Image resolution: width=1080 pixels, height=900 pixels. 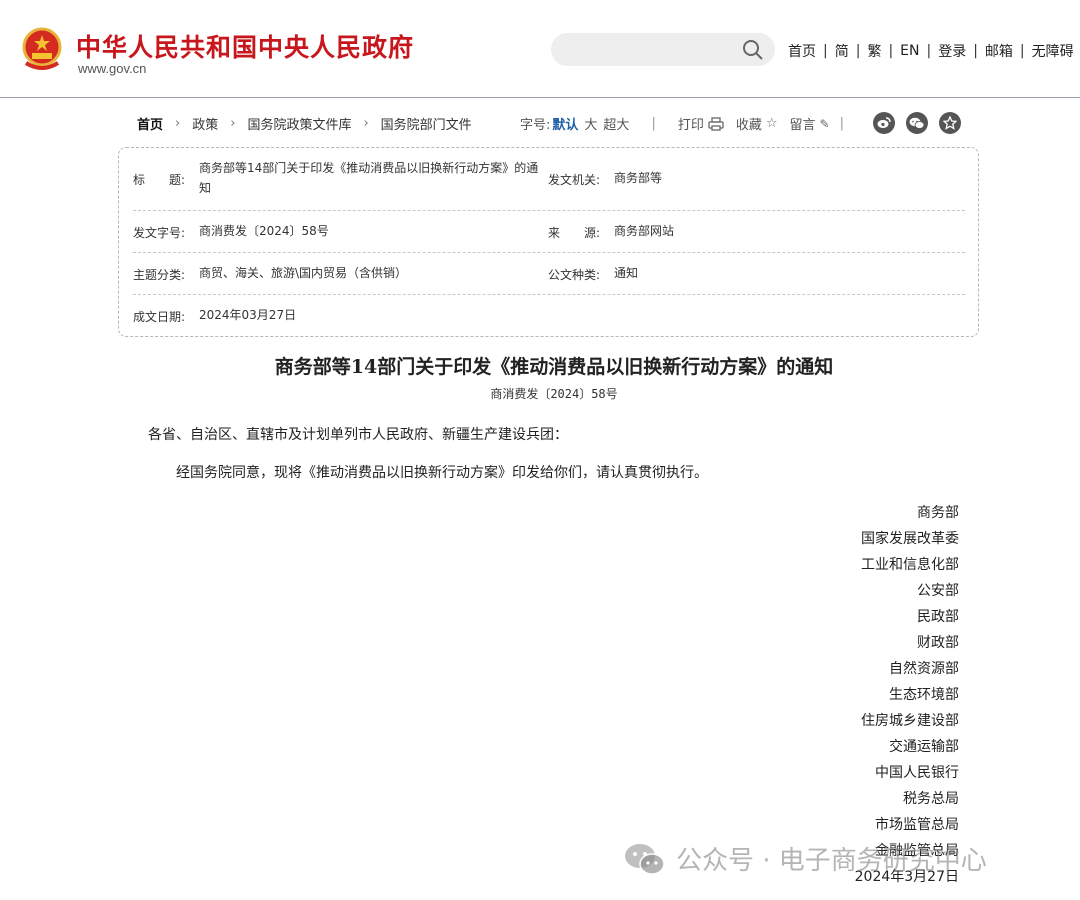 I want to click on font-default-button: 默认, so click(x=565, y=123).